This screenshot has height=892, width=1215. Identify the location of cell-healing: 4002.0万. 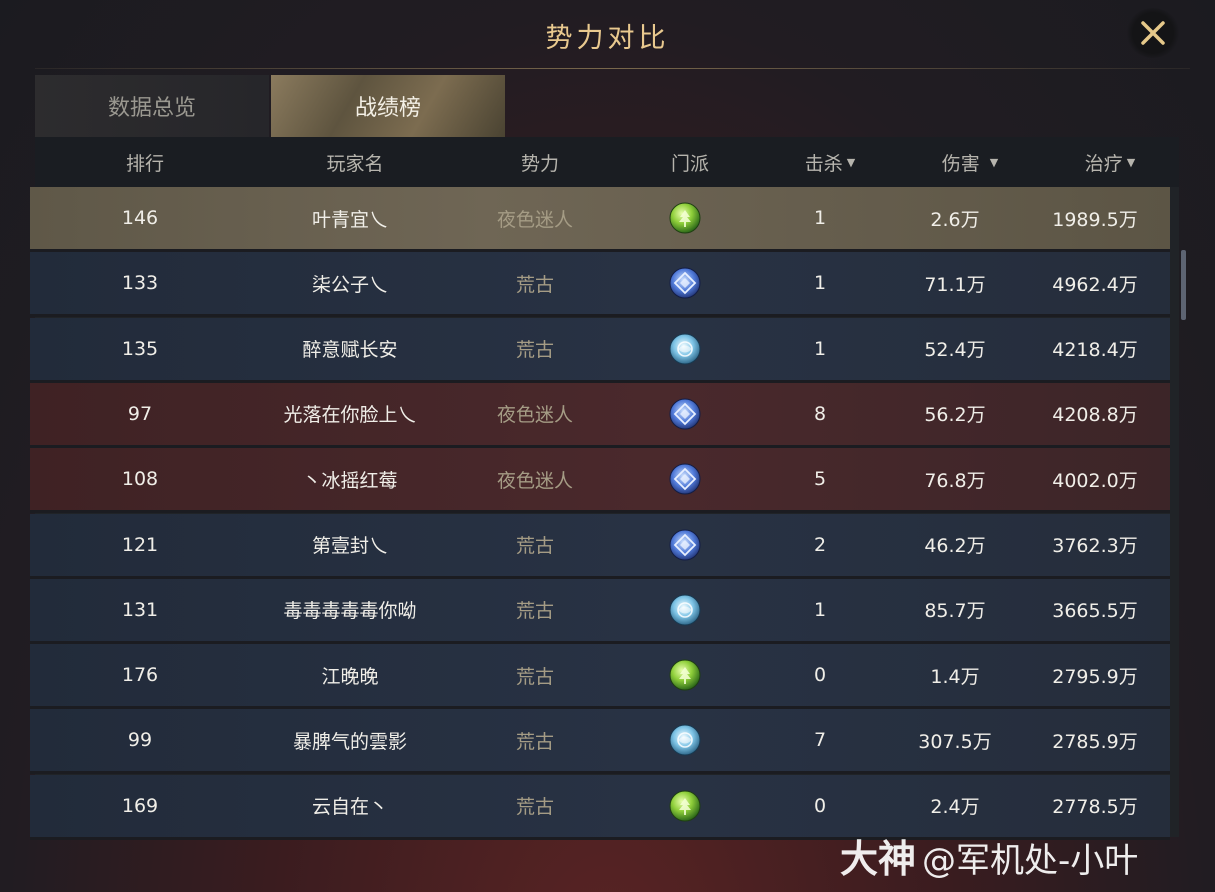
(1095, 480).